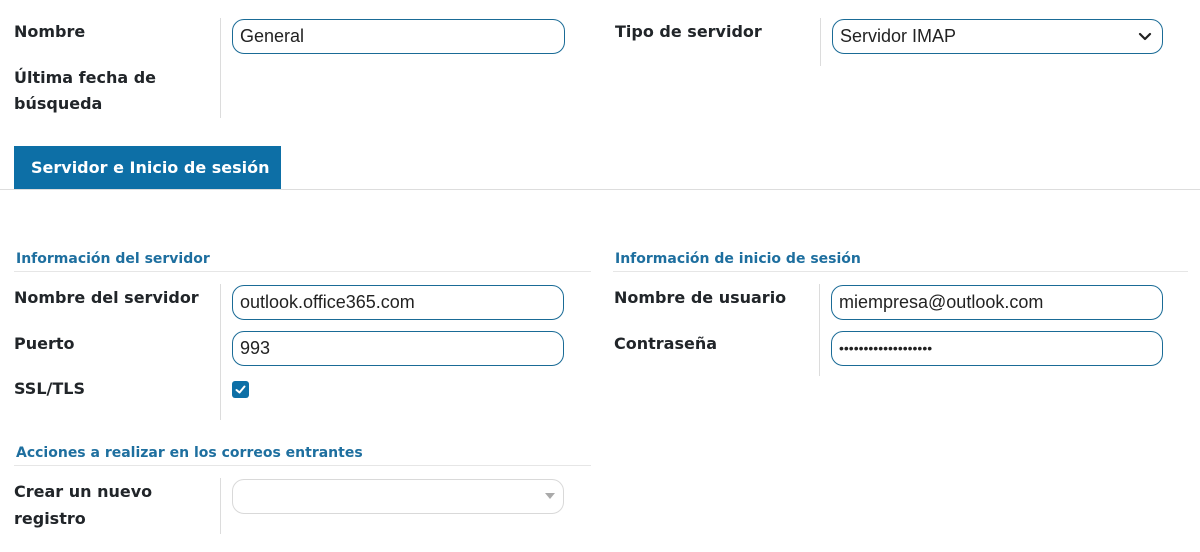 This screenshot has height=552, width=1200. Describe the element at coordinates (58, 103) in the screenshot. I see `ultima-fecha-label-line2: búsqueda` at that location.